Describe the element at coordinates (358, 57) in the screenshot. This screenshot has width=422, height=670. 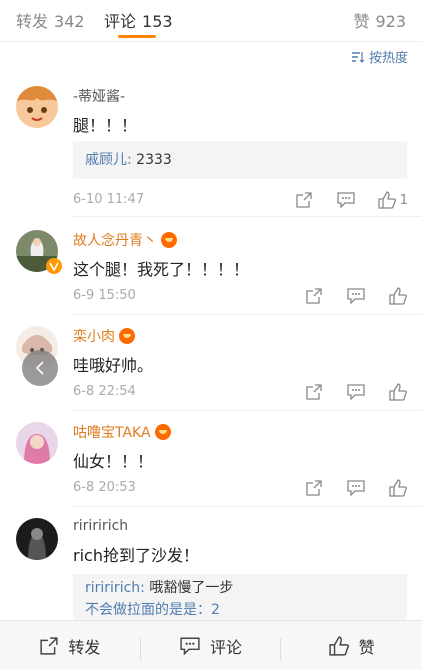
I see `sort-icon` at that location.